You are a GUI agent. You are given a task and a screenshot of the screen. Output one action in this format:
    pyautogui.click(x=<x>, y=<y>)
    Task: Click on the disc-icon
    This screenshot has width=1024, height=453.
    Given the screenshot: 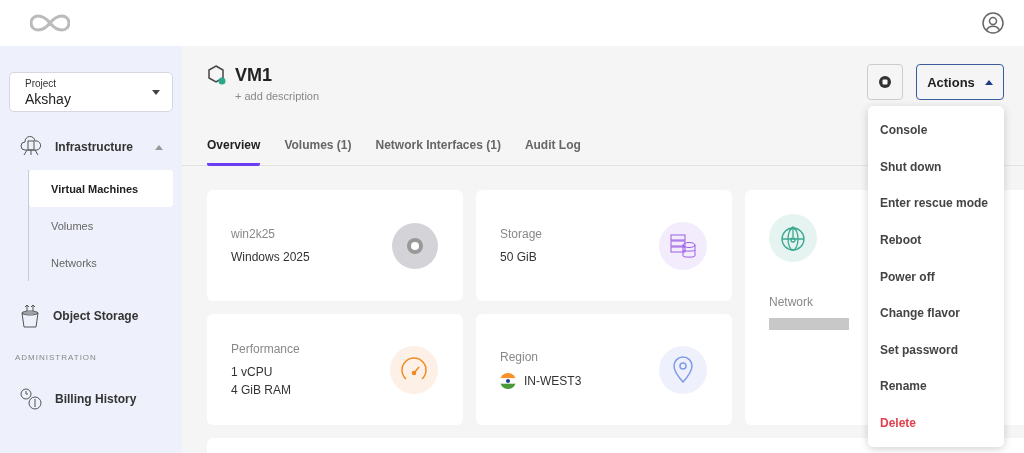 What is the action you would take?
    pyautogui.click(x=415, y=245)
    